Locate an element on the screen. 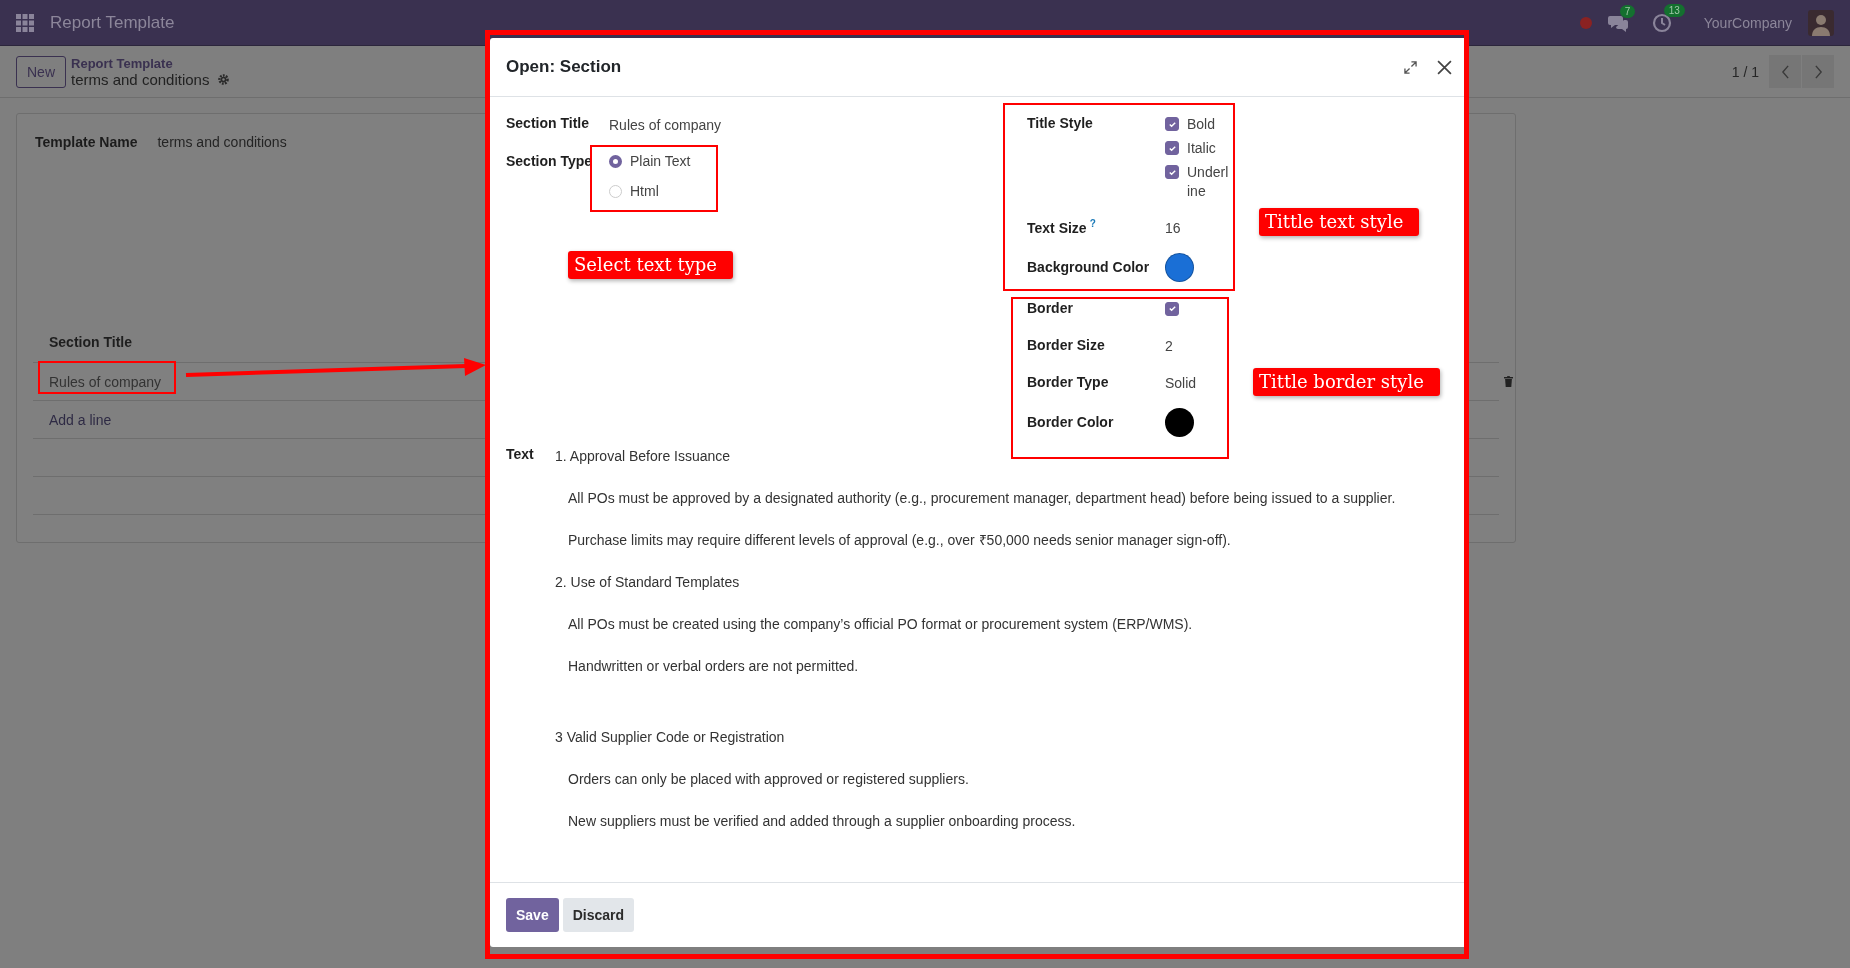 The width and height of the screenshot is (1850, 968). border-size-field: 2 is located at coordinates (1169, 344).